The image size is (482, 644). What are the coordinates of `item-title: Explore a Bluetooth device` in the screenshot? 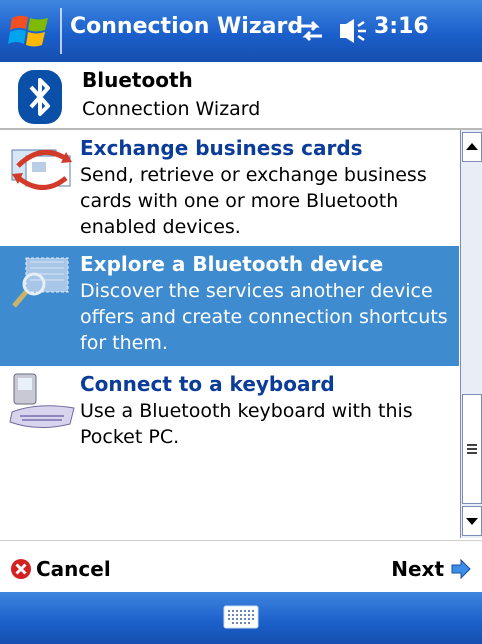 It's located at (232, 264).